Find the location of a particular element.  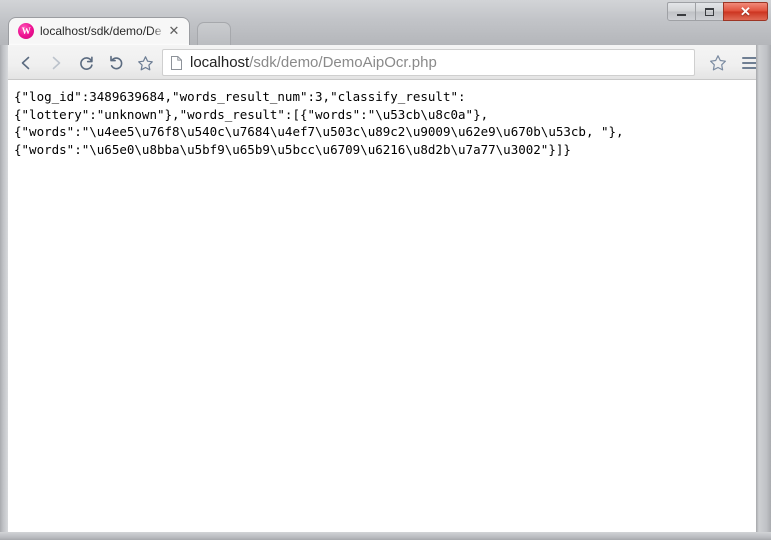

frame-shadow is located at coordinates (757, 292).